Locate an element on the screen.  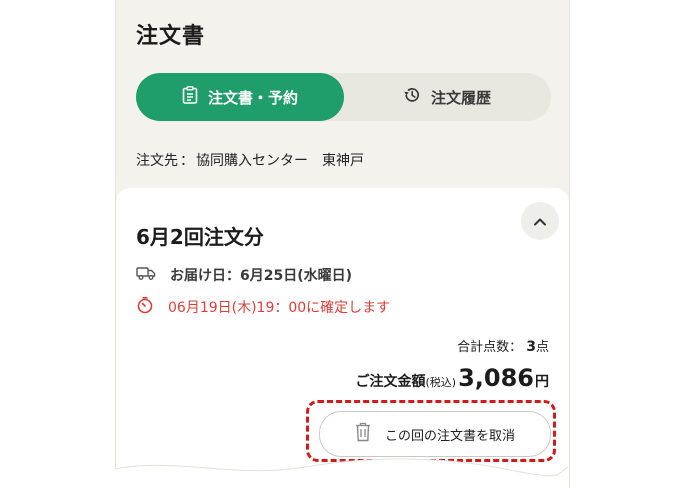
item-count: 合計点数： 3点 is located at coordinates (503, 345).